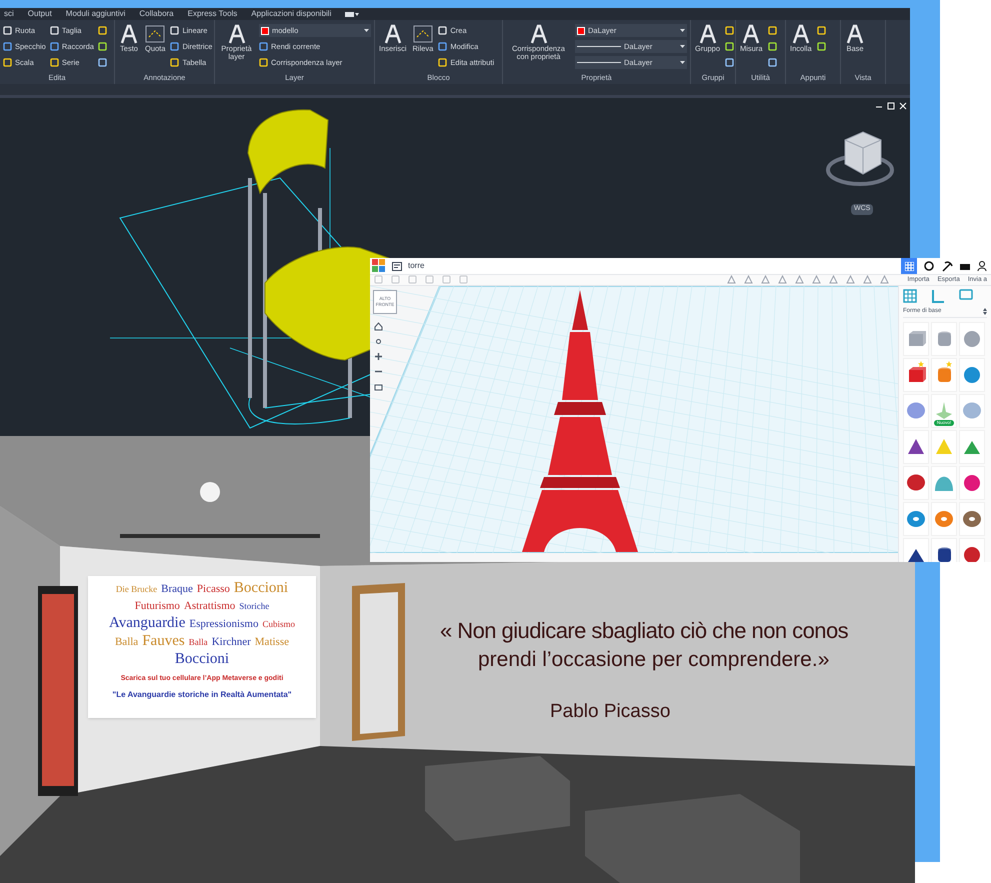 The width and height of the screenshot is (991, 883). I want to click on ribbon-tab: Collabora, so click(156, 14).